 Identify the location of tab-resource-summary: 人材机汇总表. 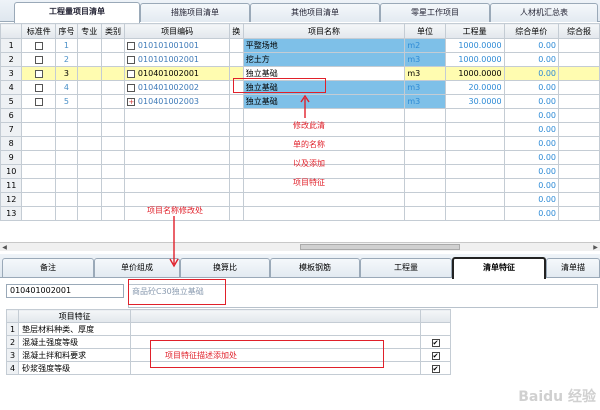
(544, 12).